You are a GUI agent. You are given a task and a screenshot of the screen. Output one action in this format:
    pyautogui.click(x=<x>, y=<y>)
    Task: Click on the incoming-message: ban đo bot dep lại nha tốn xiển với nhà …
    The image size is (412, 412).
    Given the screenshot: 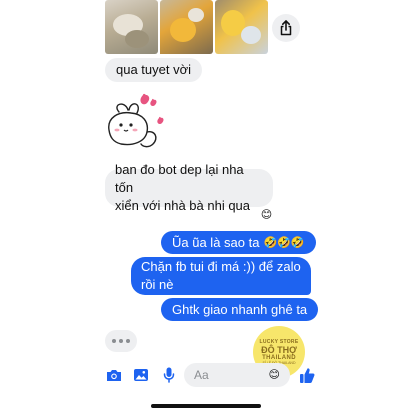 What is the action you would take?
    pyautogui.click(x=189, y=187)
    